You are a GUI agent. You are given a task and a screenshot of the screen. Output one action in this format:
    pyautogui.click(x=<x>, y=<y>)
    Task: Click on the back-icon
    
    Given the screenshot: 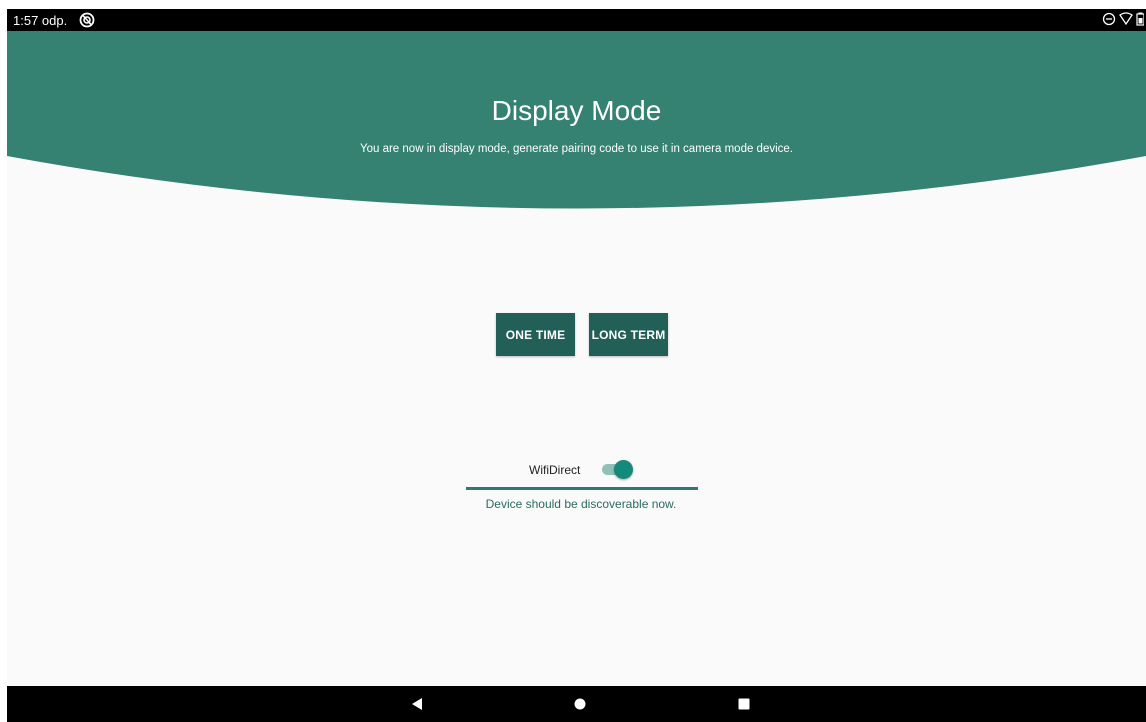 What is the action you would take?
    pyautogui.click(x=417, y=704)
    